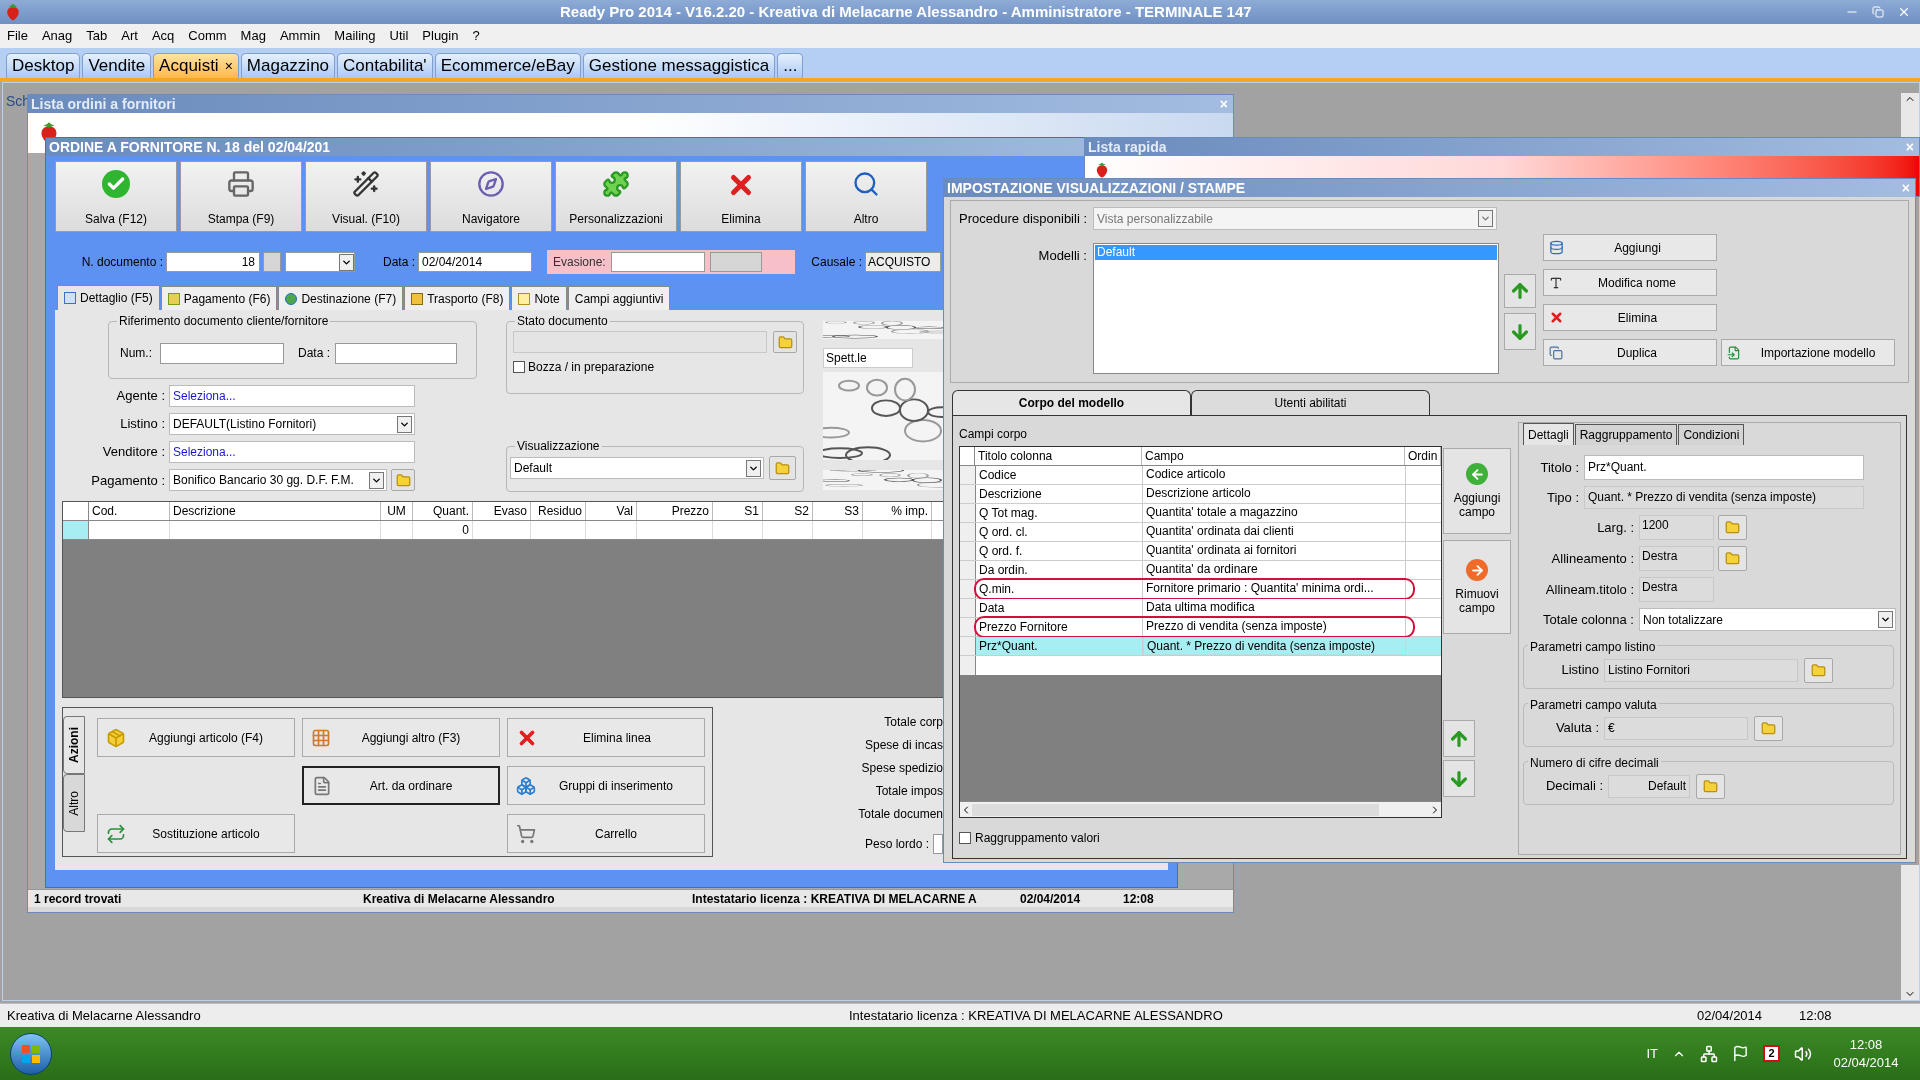  Describe the element at coordinates (196, 833) in the screenshot. I see `action-button: Sostituzione articolo` at that location.